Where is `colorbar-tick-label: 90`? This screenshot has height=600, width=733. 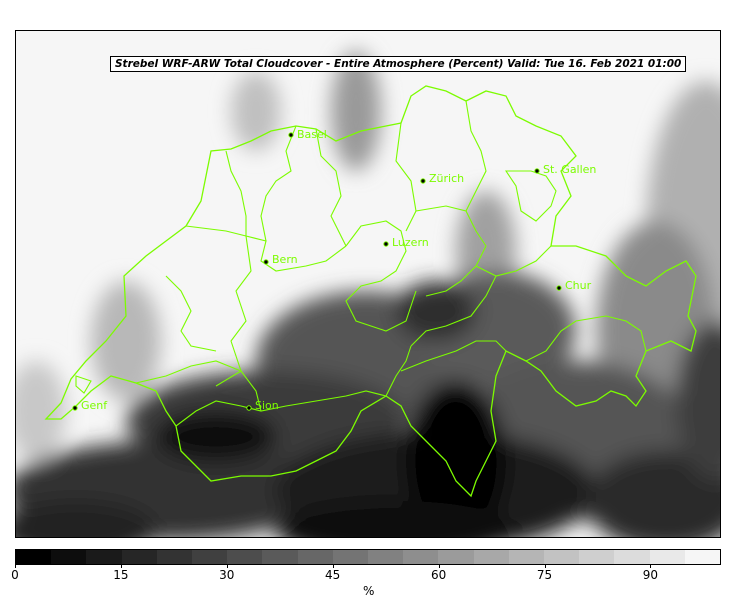 colorbar-tick-label: 90 is located at coordinates (650, 575).